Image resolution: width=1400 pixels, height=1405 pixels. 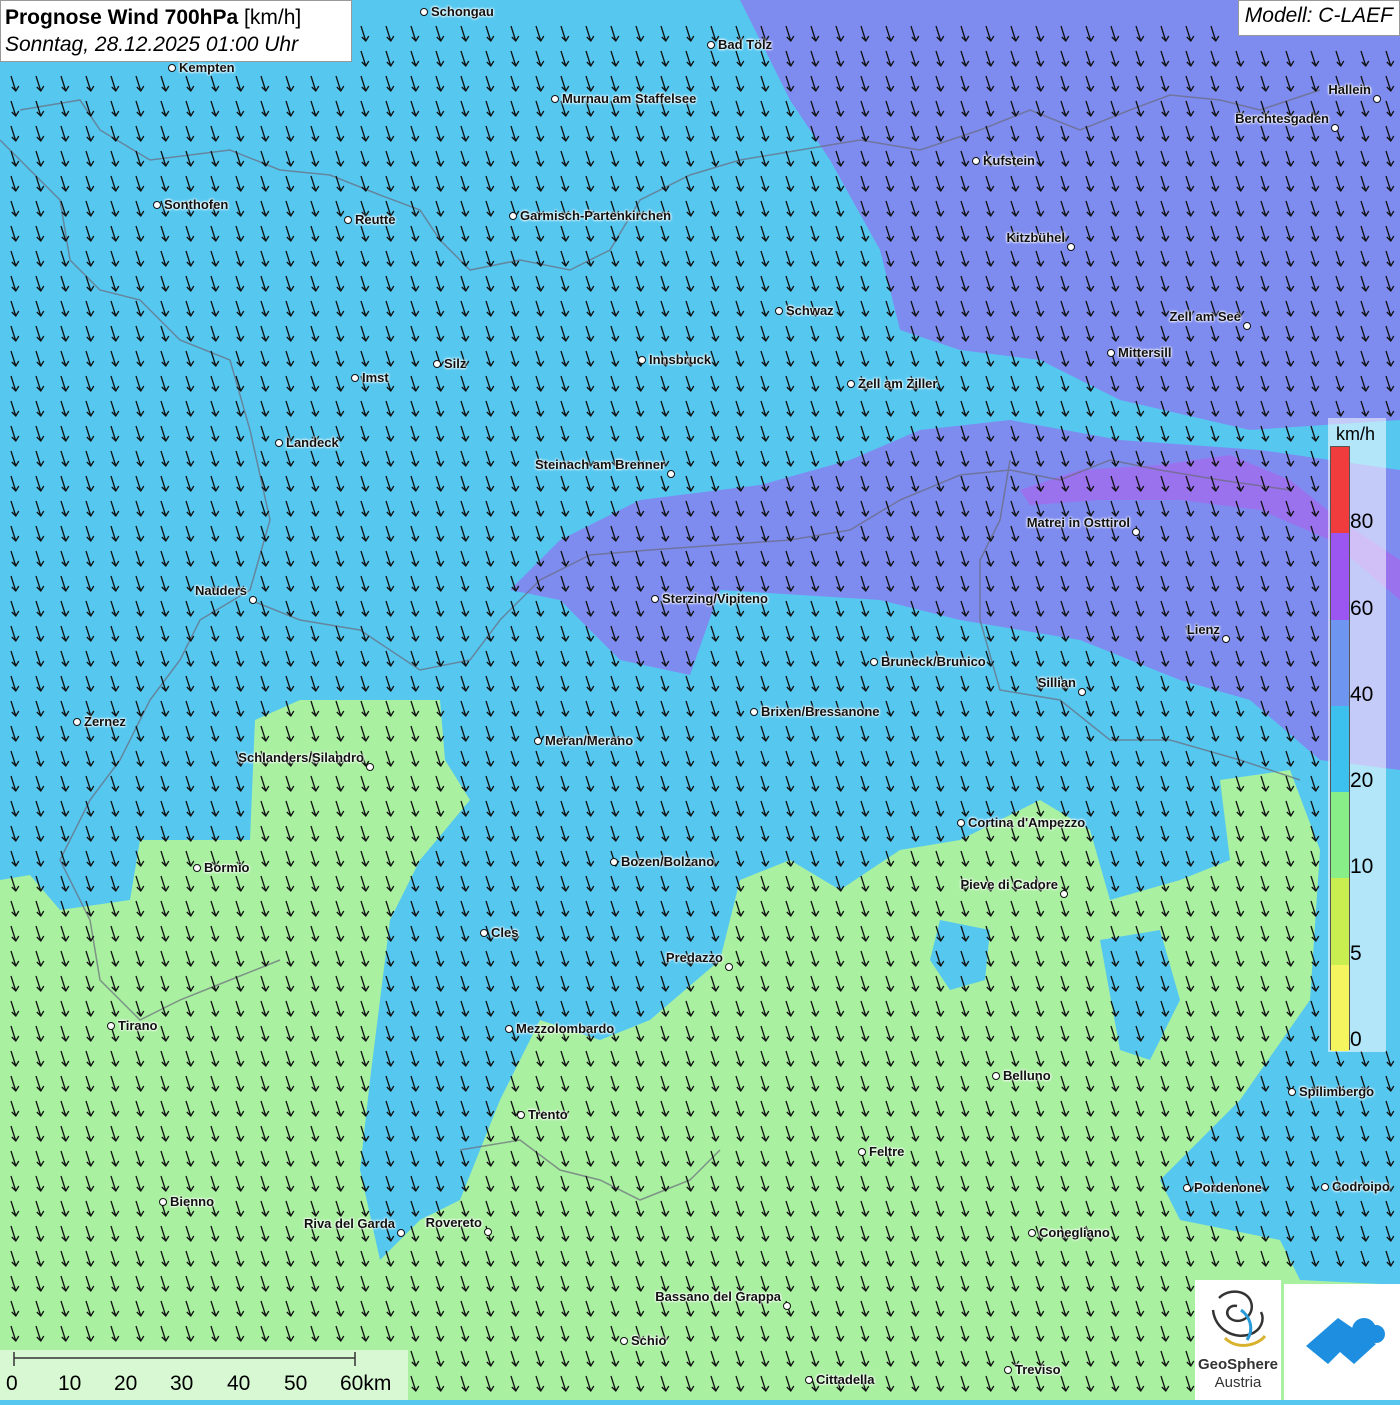 I want to click on city-label: Meran/Merano, so click(x=589, y=740).